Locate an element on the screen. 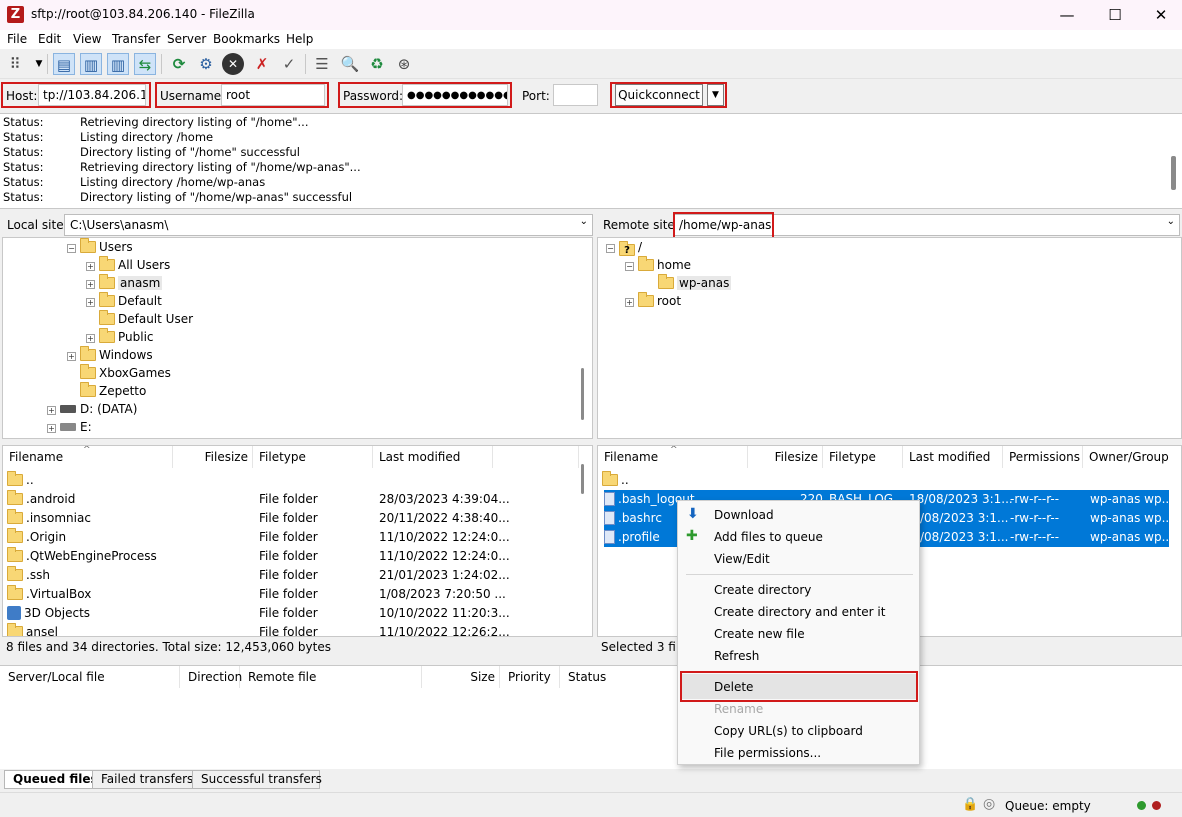 This screenshot has width=1182, height=817. refresh-icon: ⟳ is located at coordinates (179, 64).